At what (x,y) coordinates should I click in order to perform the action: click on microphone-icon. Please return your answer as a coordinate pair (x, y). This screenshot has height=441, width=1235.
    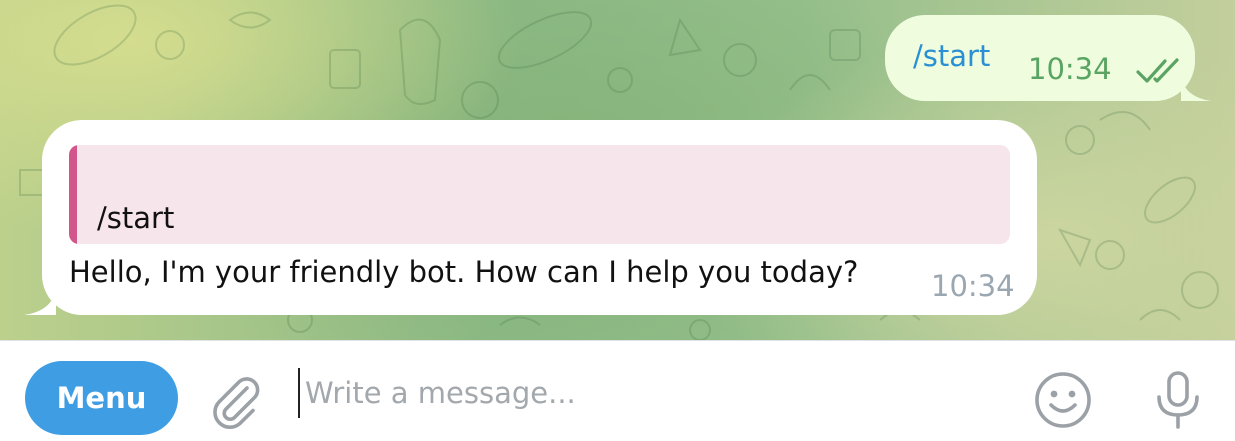
    Looking at the image, I should click on (1178, 400).